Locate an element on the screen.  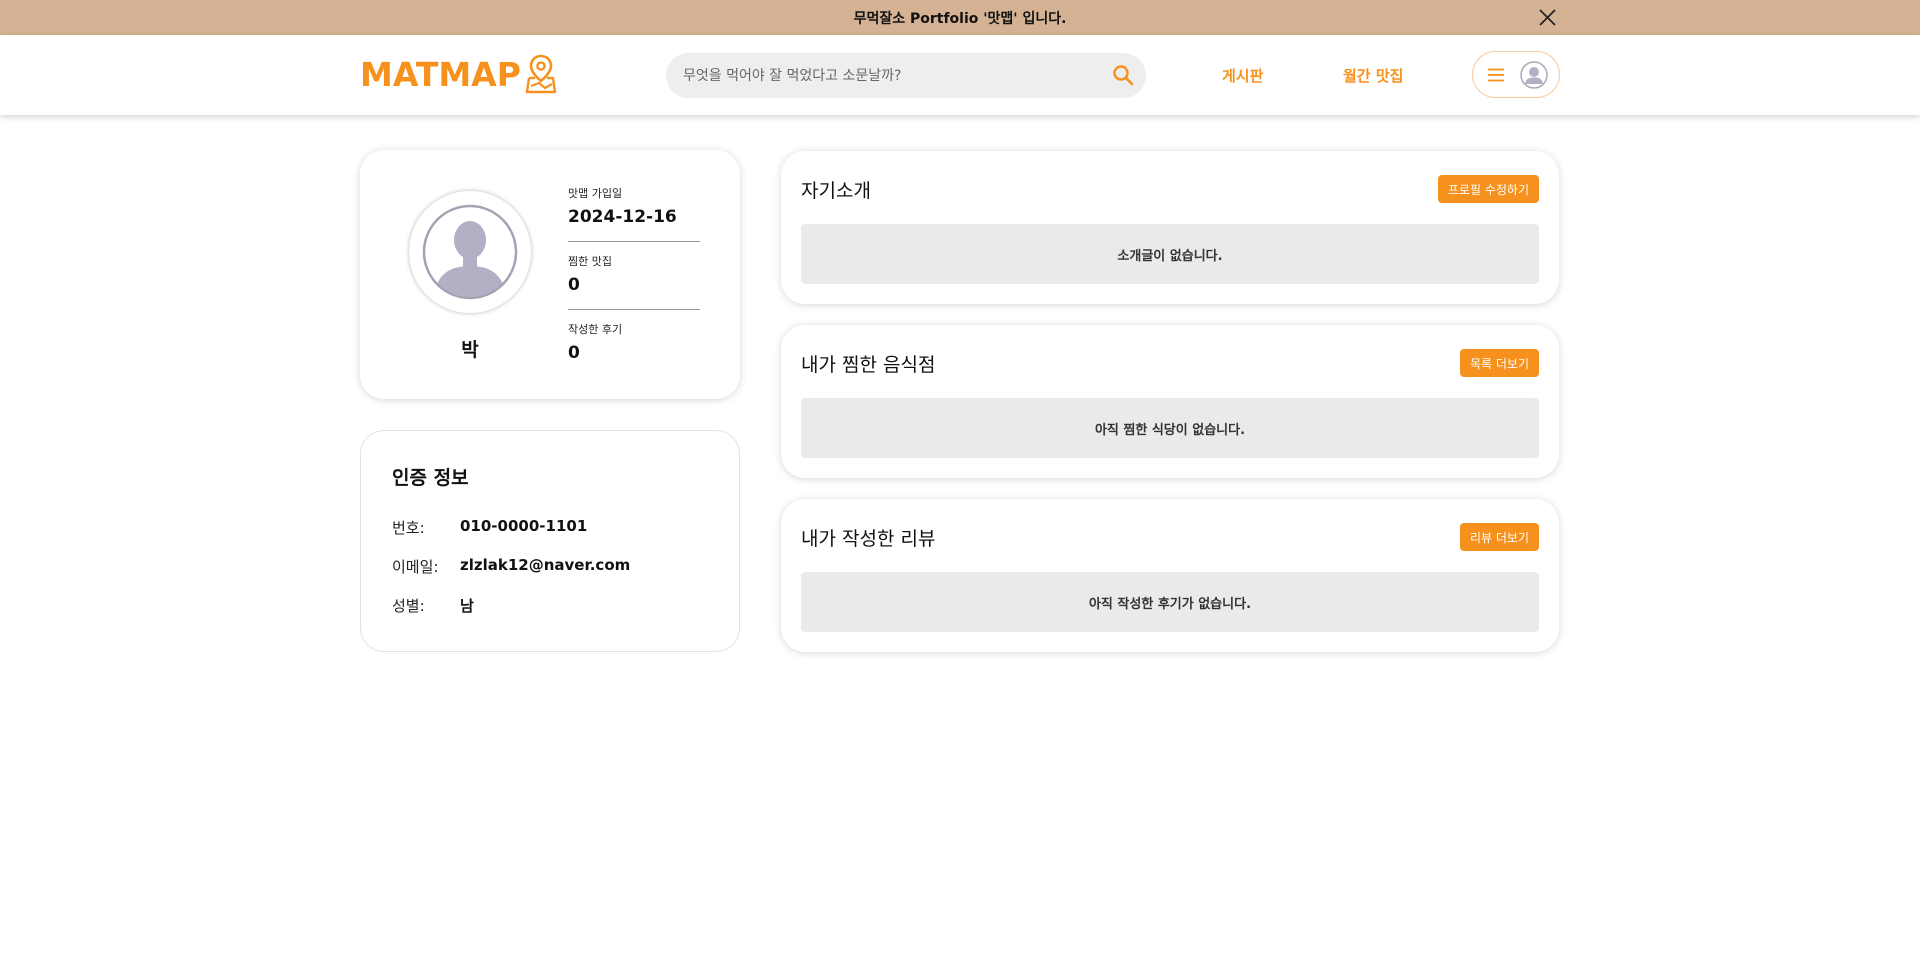
auth-row-gender: 성별: 남 is located at coordinates (433, 605).